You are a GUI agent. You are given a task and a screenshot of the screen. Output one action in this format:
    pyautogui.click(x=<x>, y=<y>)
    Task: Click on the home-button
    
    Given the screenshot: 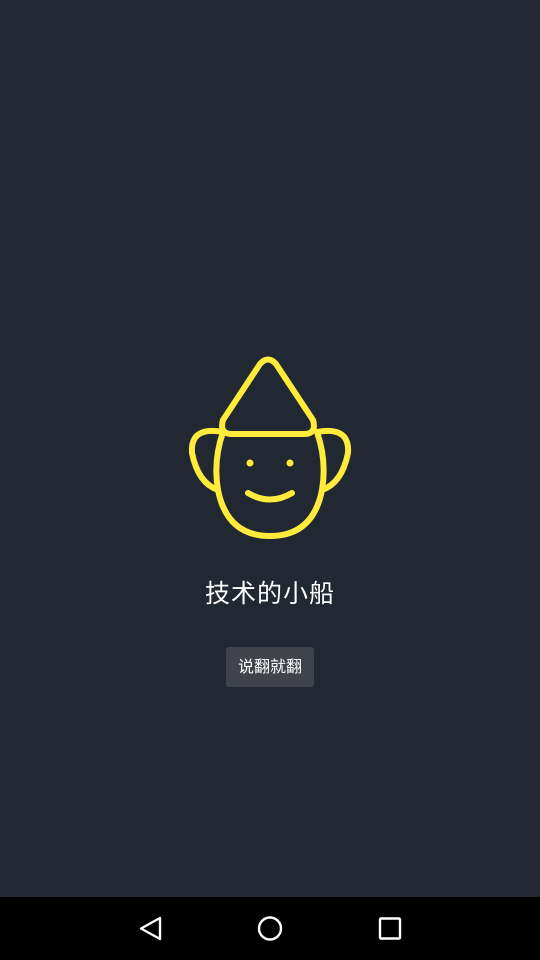 What is the action you would take?
    pyautogui.click(x=270, y=928)
    